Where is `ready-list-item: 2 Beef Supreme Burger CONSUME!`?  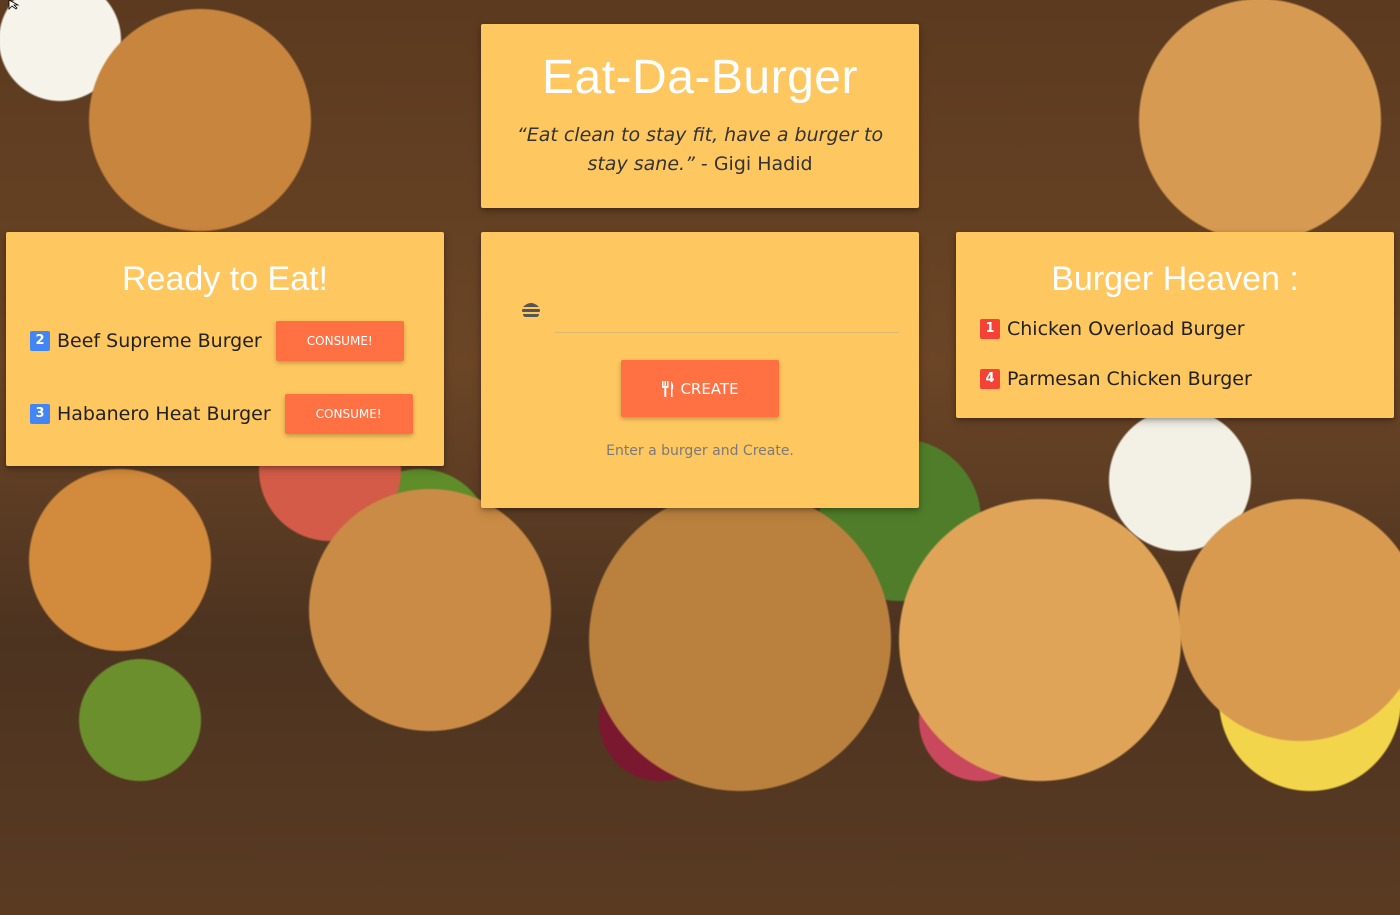
ready-list-item: 2 Beef Supreme Burger CONSUME! is located at coordinates (217, 341).